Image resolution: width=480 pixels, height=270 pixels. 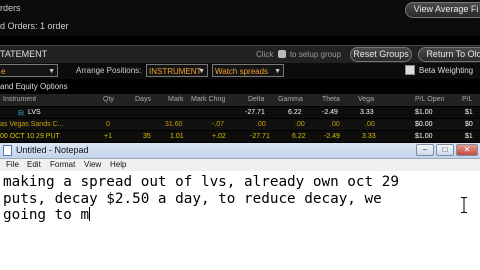 What do you see at coordinates (425, 150) in the screenshot?
I see `minimize-icon: –` at bounding box center [425, 150].